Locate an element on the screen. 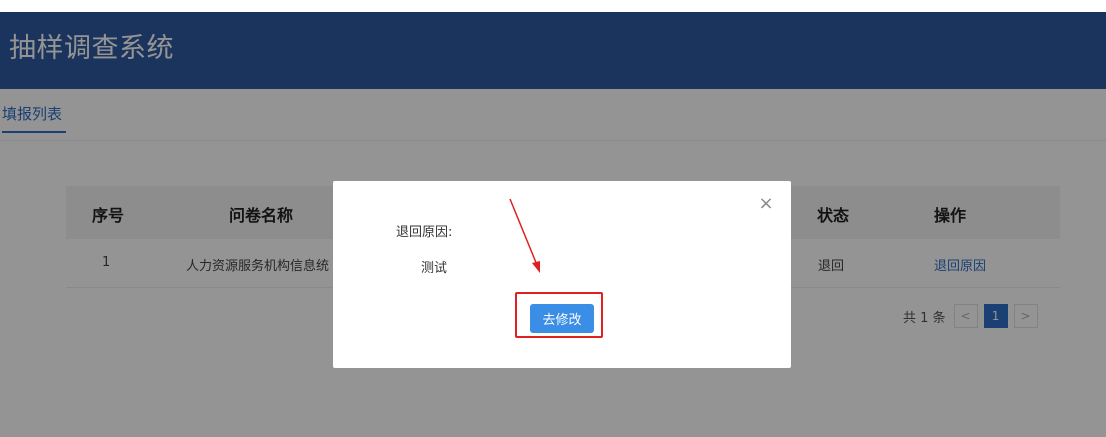 Image resolution: width=1106 pixels, height=437 pixels. annotation-arrow-icon is located at coordinates (524, 235).